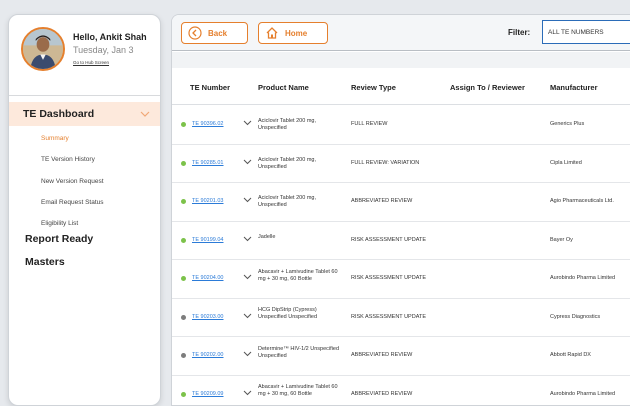 The image size is (630, 406). I want to click on manufacturer-cell: Agio Pharmaceuticals Ltd., so click(582, 201).